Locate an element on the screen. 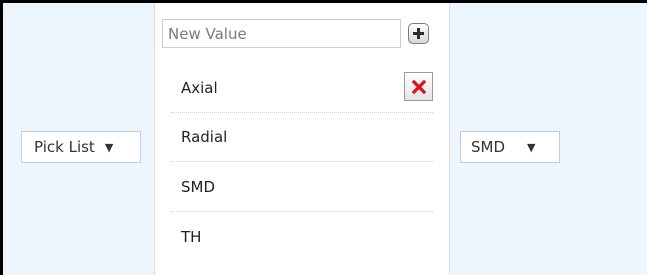 The image size is (647, 275). add-value-button is located at coordinates (418, 33).